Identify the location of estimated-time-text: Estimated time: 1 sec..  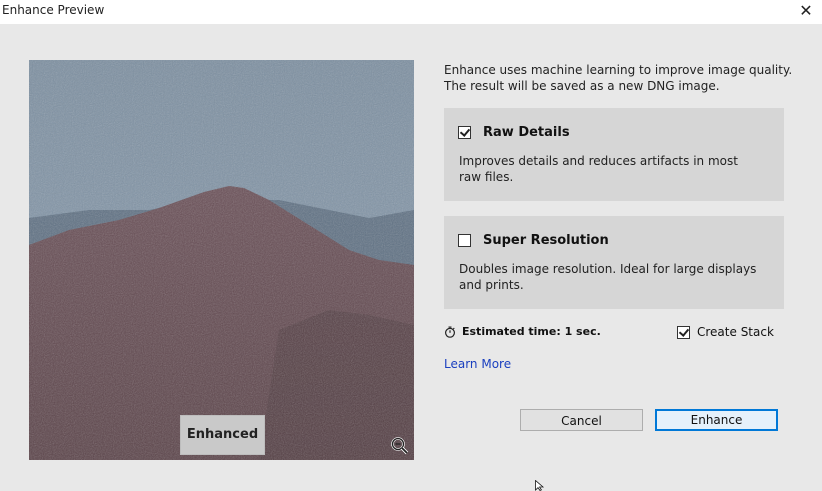
(531, 331).